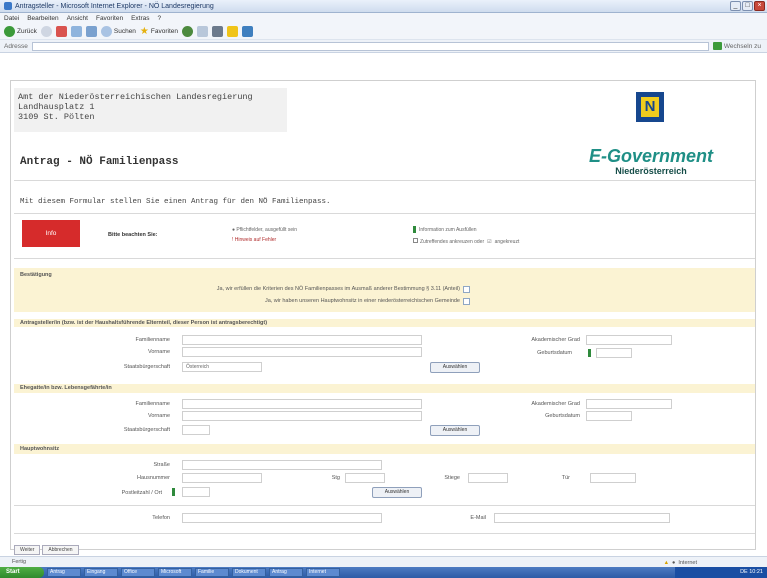 This screenshot has width=767, height=578. I want to click on status-text: Fertig, so click(19, 562).